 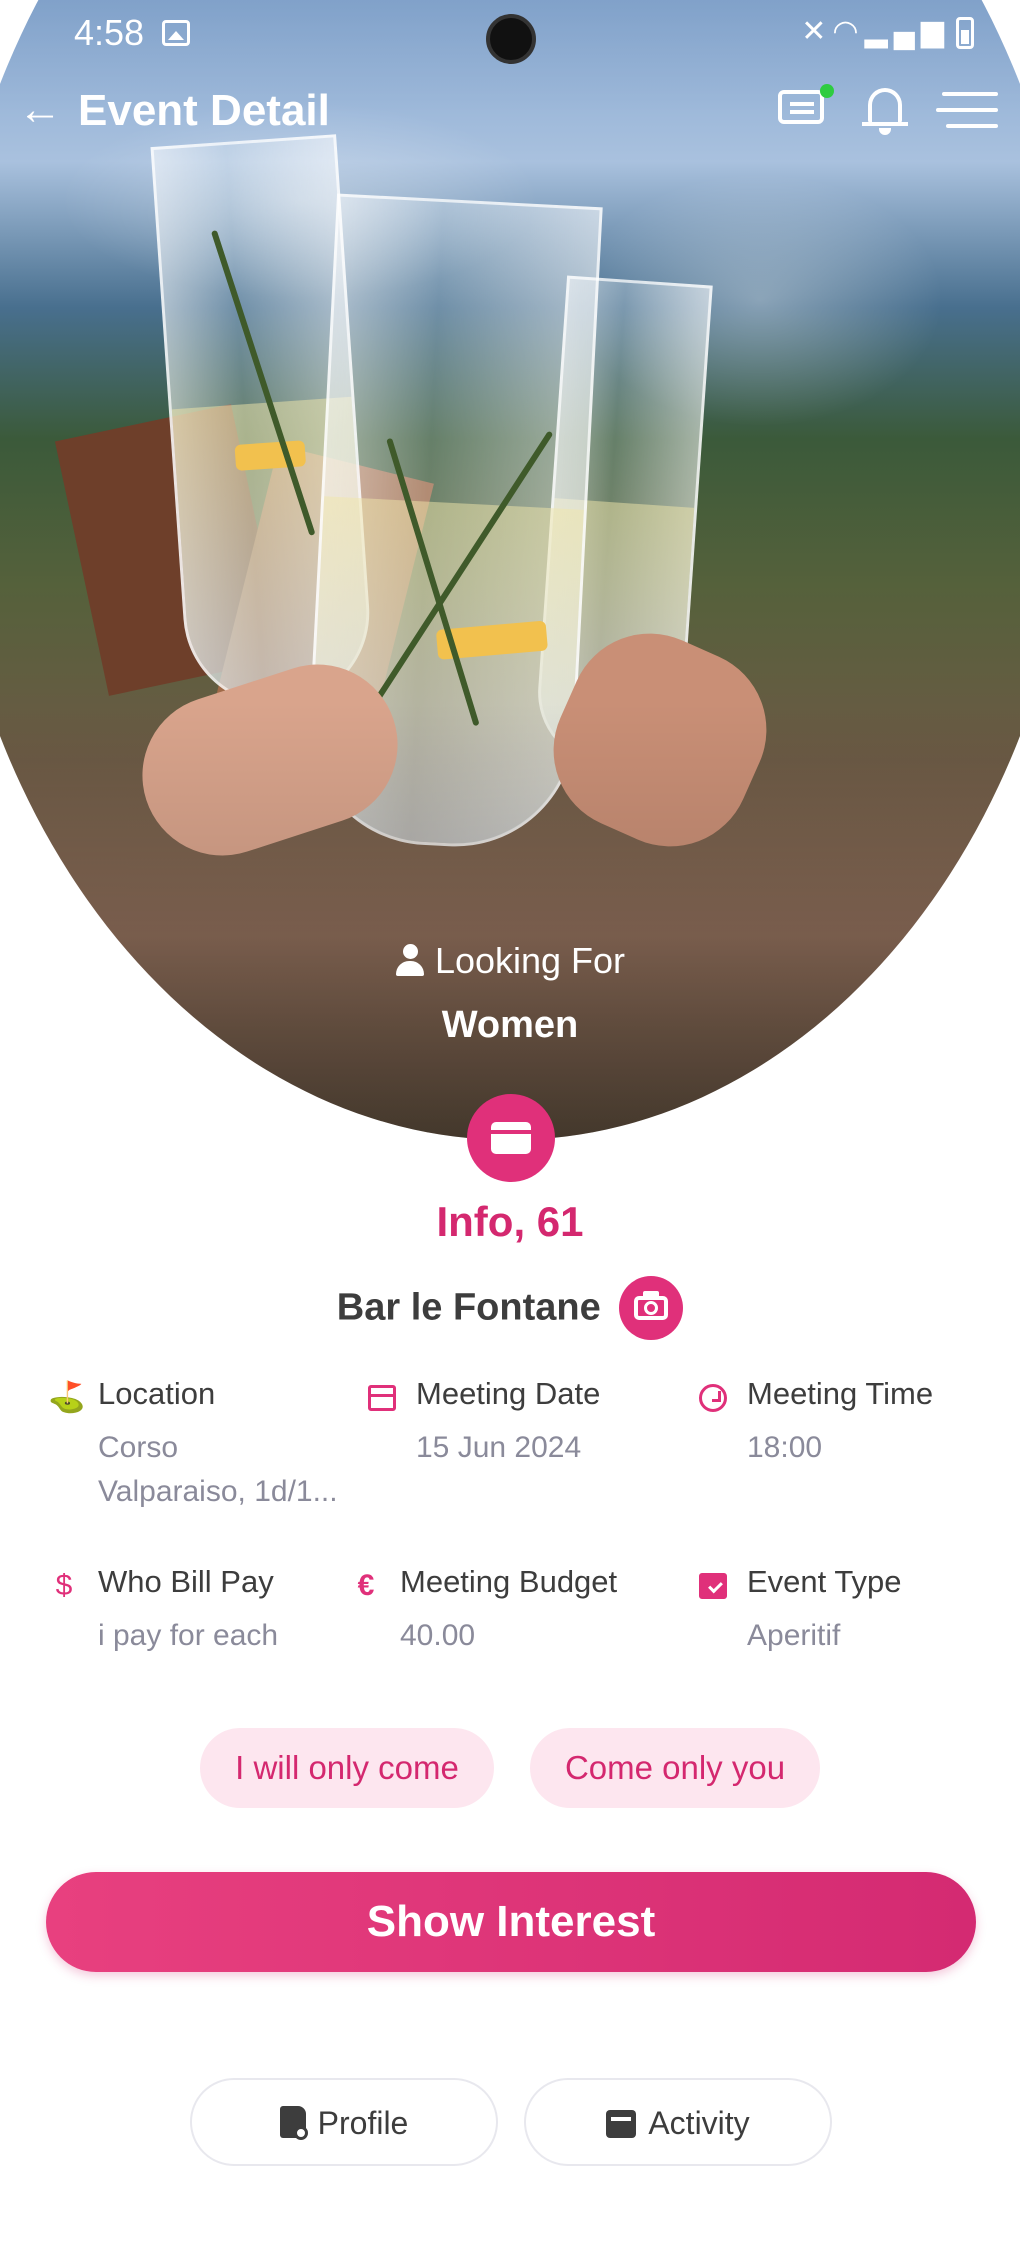 What do you see at coordinates (410, 960) in the screenshot?
I see `person-icon` at bounding box center [410, 960].